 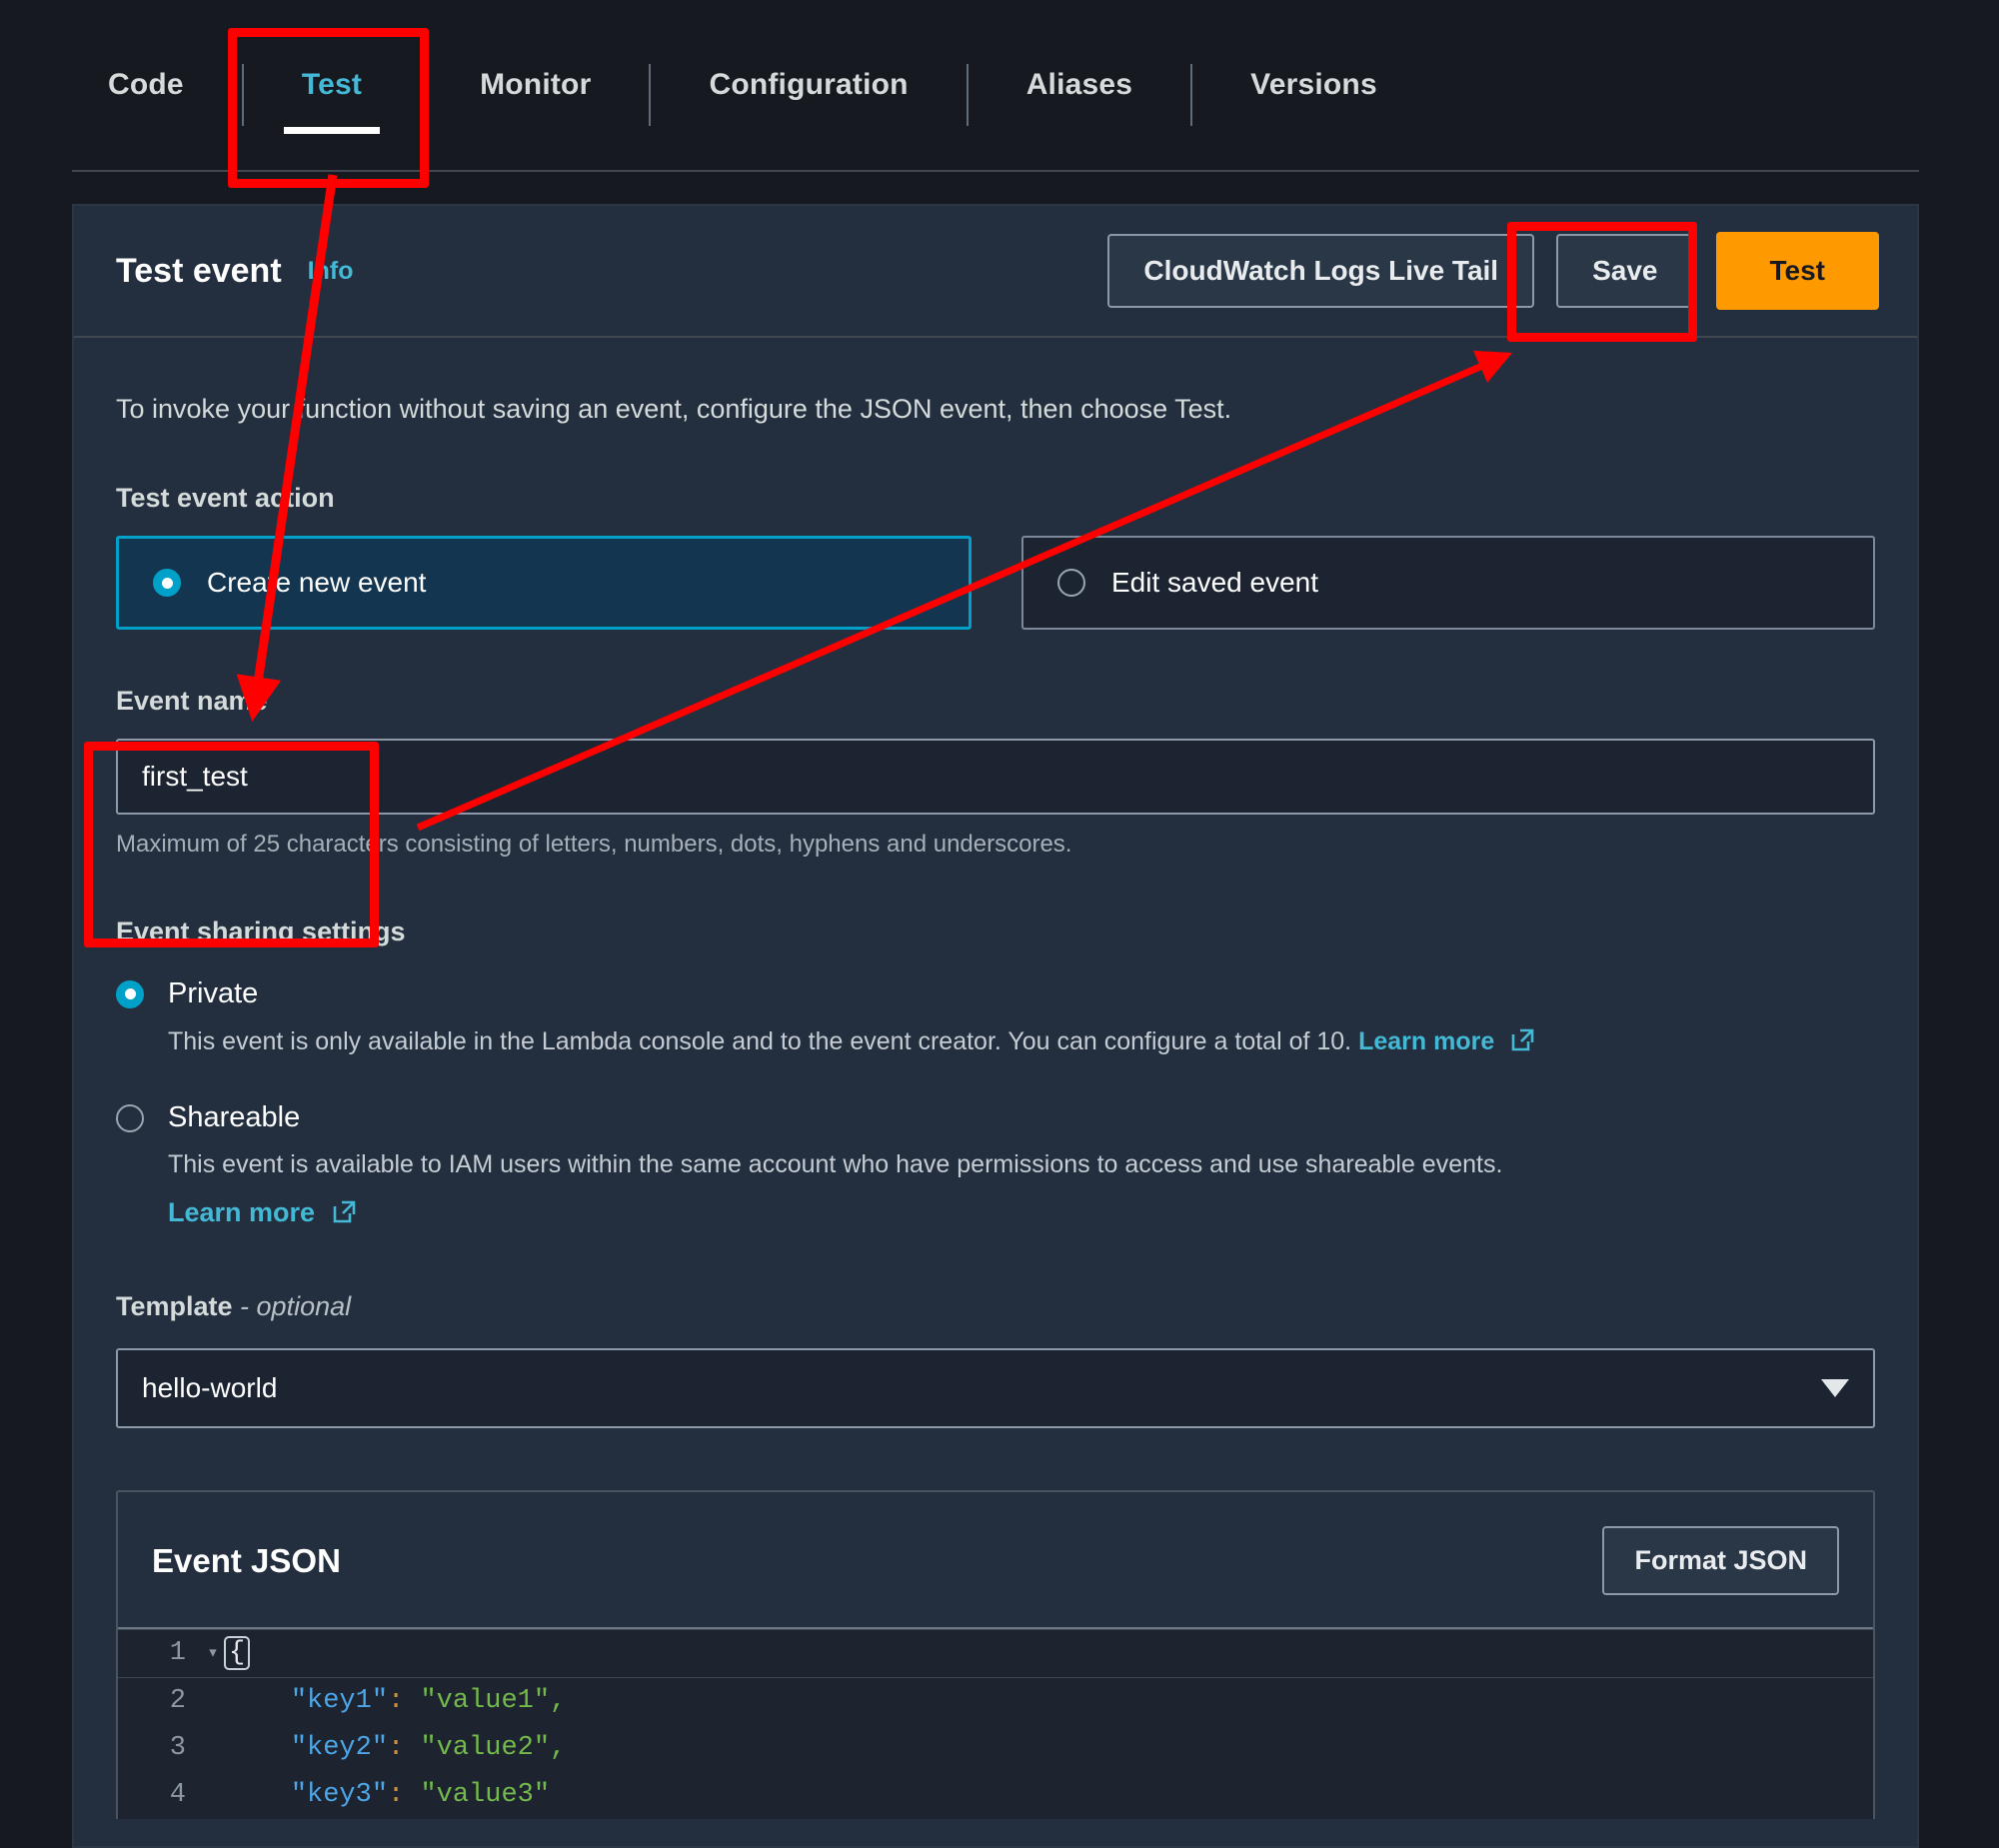 What do you see at coordinates (485, 1795) in the screenshot?
I see `json-value: value3` at bounding box center [485, 1795].